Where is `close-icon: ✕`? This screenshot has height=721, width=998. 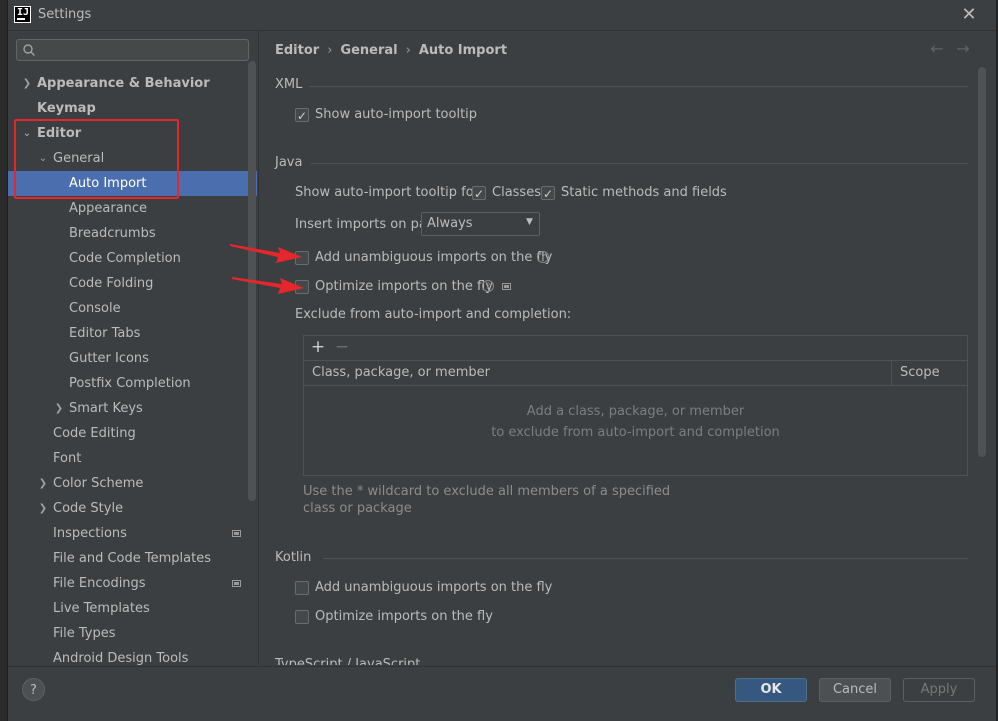 close-icon: ✕ is located at coordinates (969, 15).